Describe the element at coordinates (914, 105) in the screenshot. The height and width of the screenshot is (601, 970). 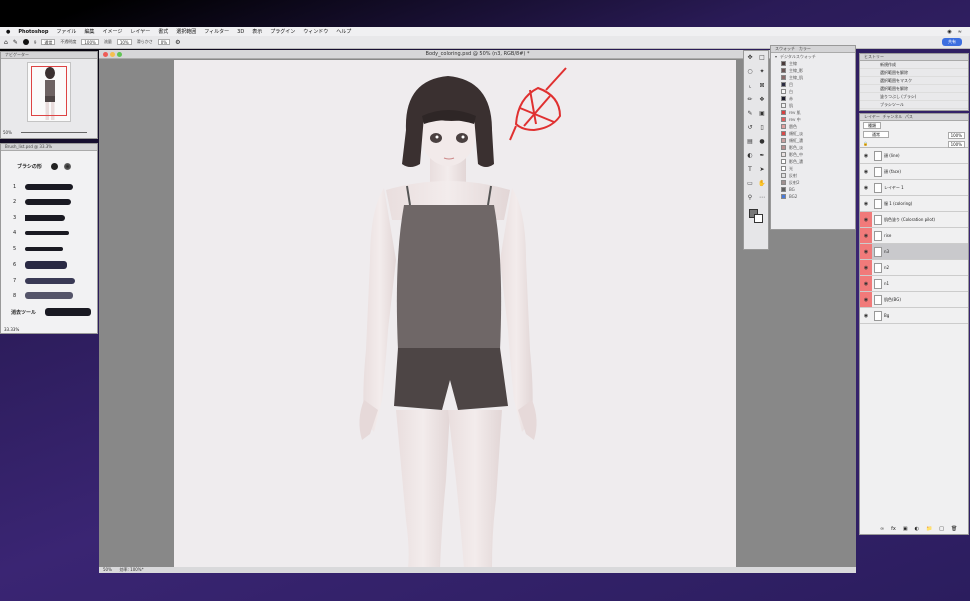
I see `history-item: ブラシツール` at that location.